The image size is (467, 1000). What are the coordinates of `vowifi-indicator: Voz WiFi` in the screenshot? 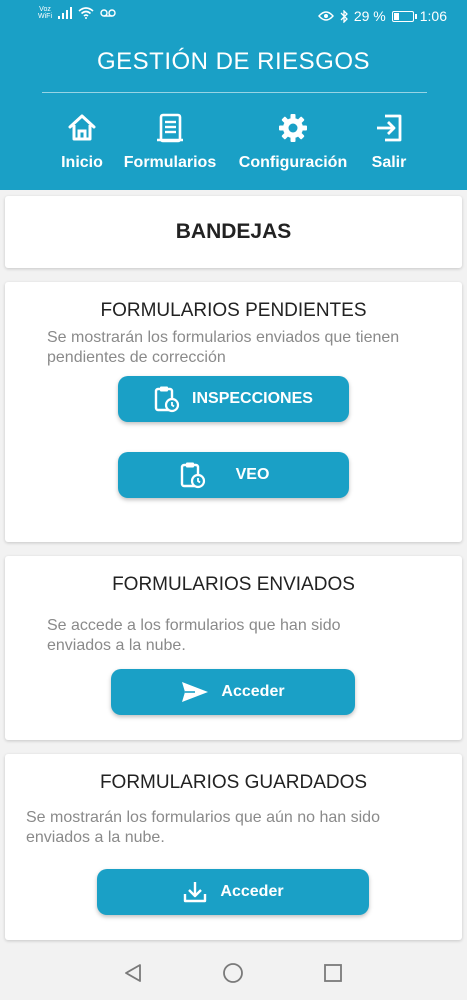 It's located at (45, 13).